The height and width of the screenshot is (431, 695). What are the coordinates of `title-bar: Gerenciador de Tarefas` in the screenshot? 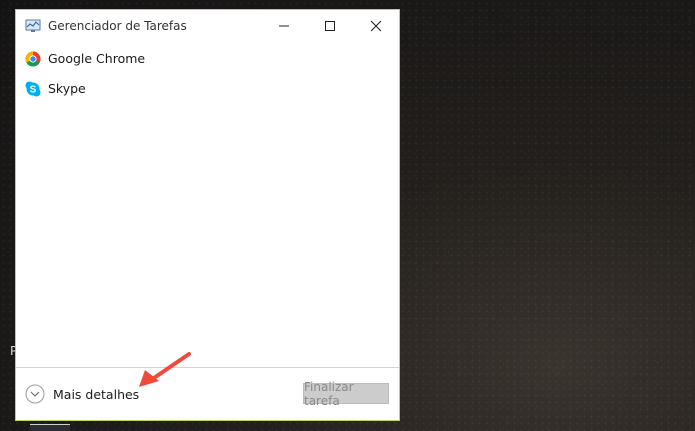 It's located at (207, 26).